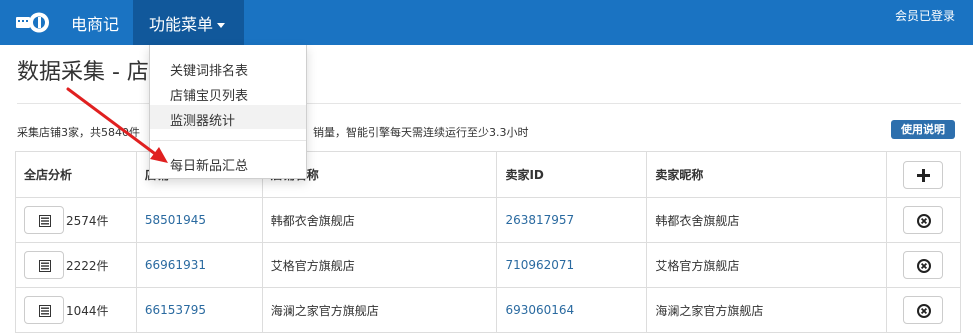  What do you see at coordinates (766, 174) in the screenshot?
I see `header-seller-nick: 卖家昵称` at bounding box center [766, 174].